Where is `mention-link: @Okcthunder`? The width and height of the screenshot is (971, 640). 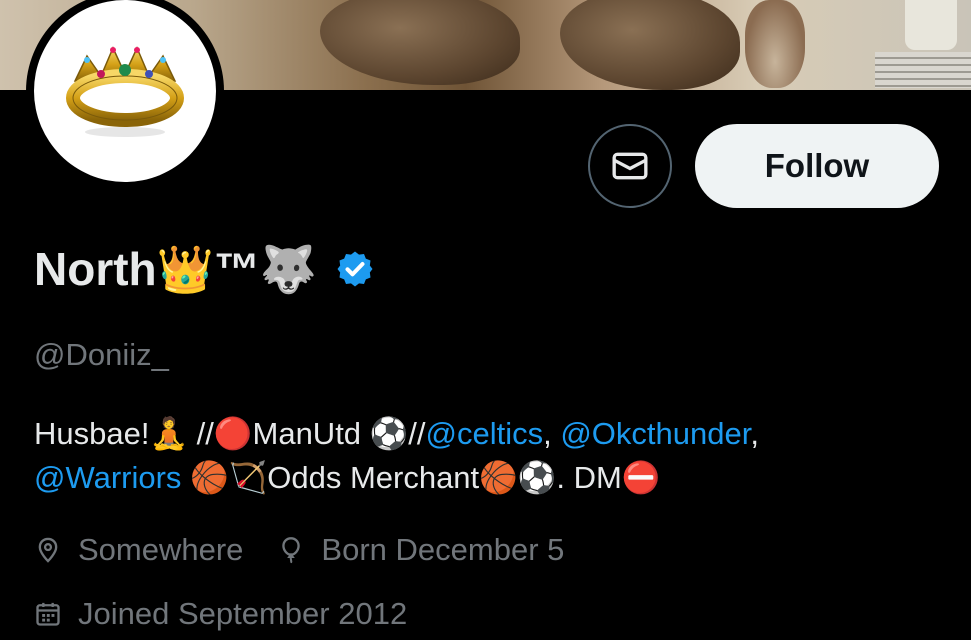 mention-link: @Okcthunder is located at coordinates (655, 433).